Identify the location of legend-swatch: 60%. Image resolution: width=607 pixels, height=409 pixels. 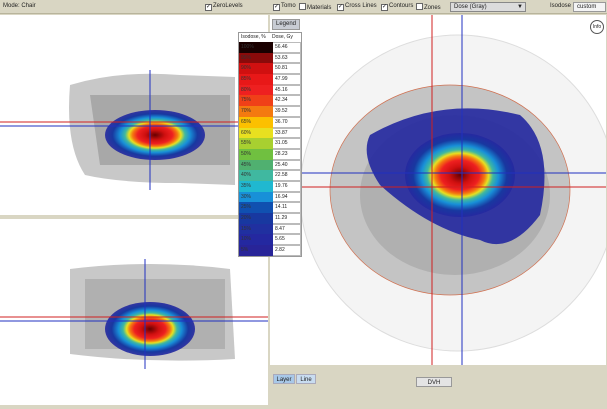
(256, 133).